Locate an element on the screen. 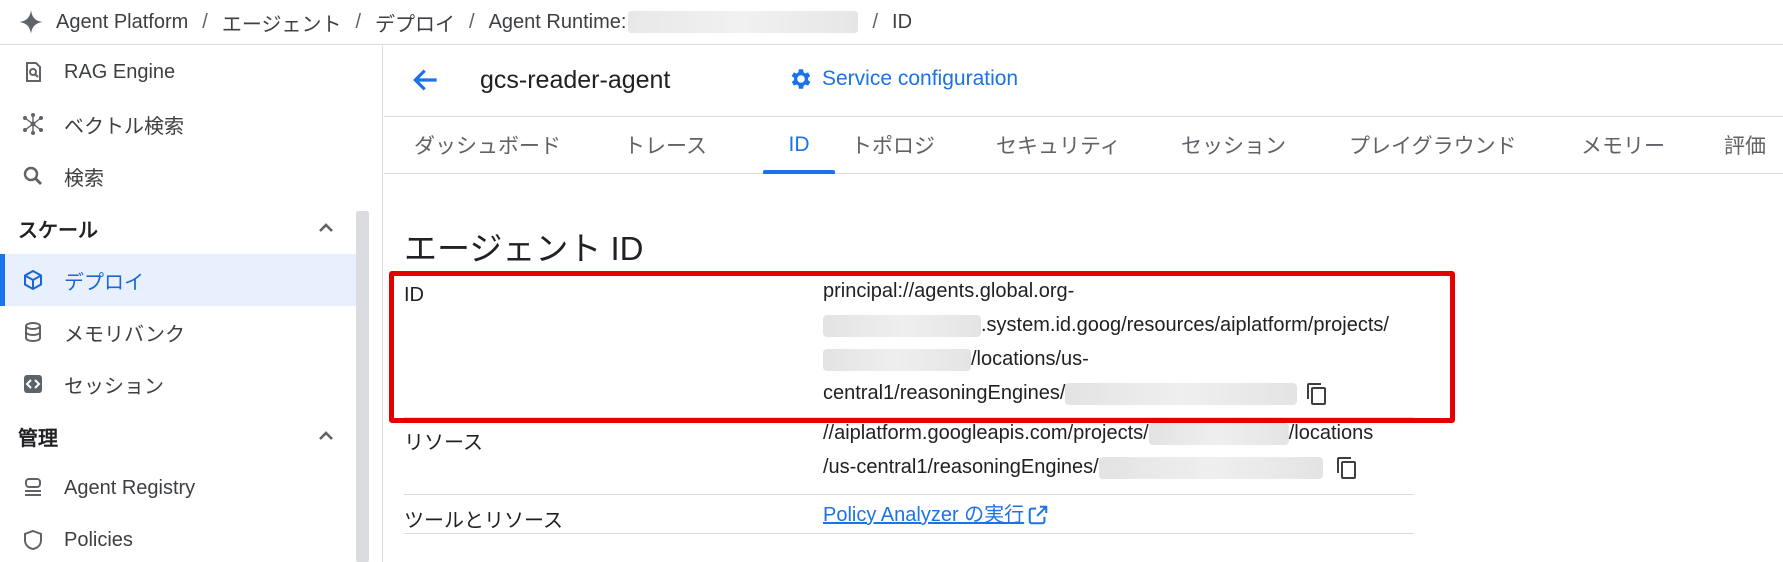 The height and width of the screenshot is (562, 1783). agent-platform-spark-icon is located at coordinates (31, 22).